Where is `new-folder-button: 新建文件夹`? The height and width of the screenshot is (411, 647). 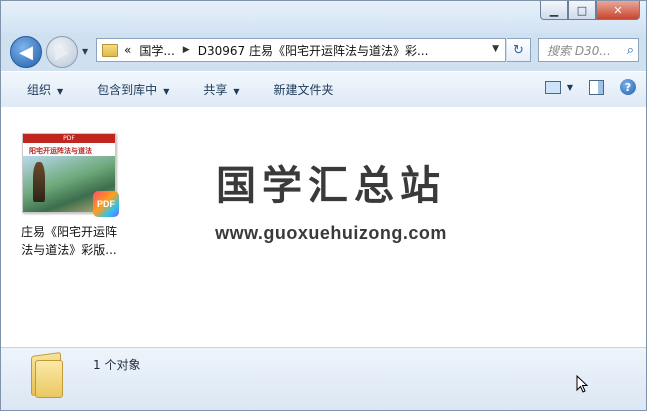
new-folder-button: 新建文件夹 is located at coordinates (304, 89).